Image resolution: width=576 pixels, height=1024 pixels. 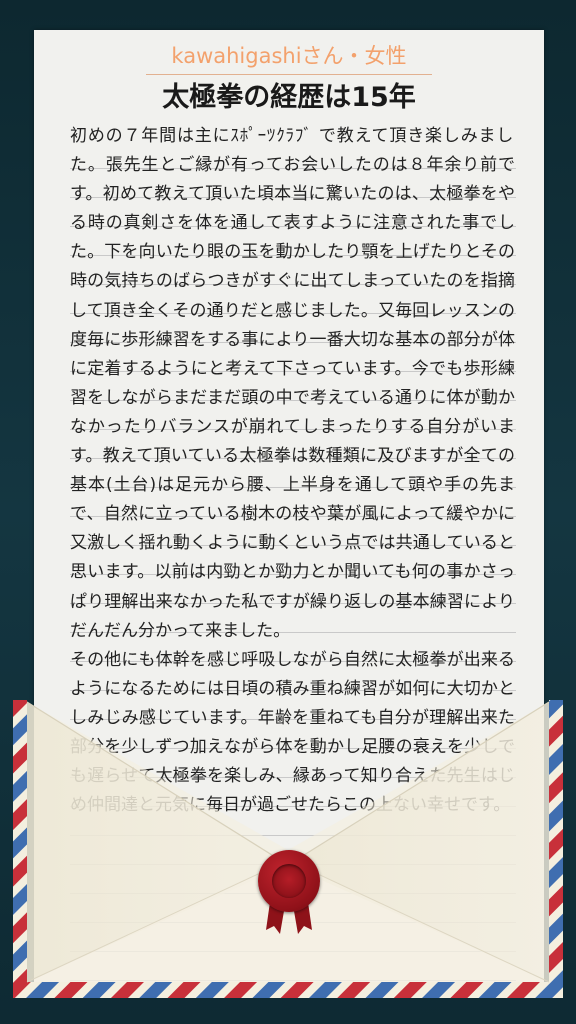 I want to click on author-name: kawahigashiさん・女性, so click(x=289, y=56).